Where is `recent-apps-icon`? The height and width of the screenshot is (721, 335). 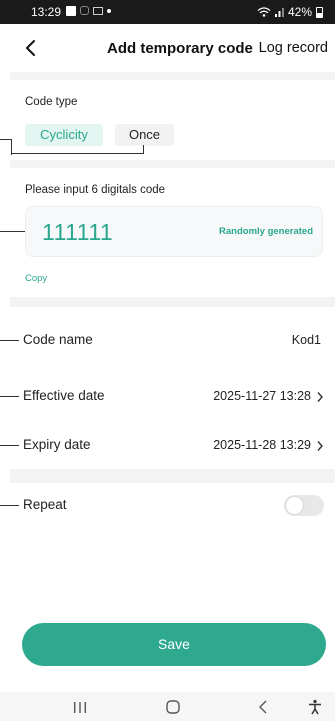 recent-apps-icon is located at coordinates (80, 707).